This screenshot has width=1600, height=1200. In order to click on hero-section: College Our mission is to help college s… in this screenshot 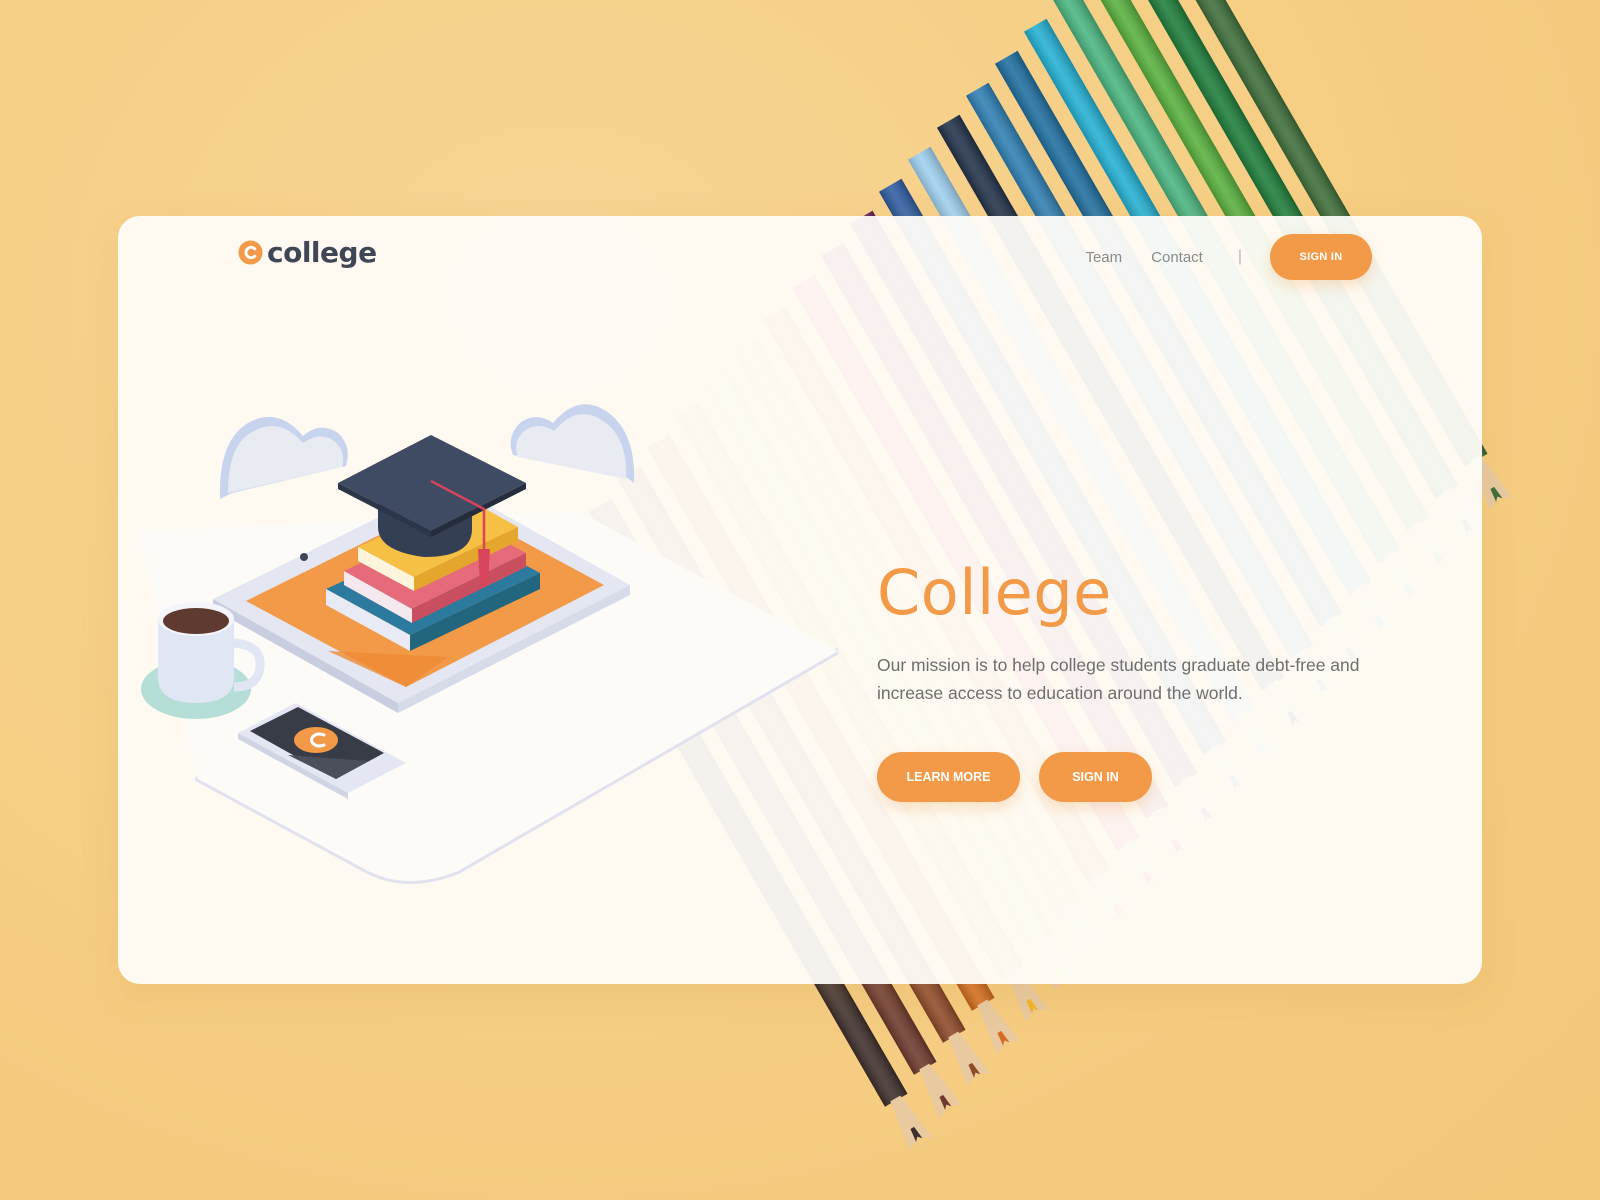, I will do `click(1137, 679)`.